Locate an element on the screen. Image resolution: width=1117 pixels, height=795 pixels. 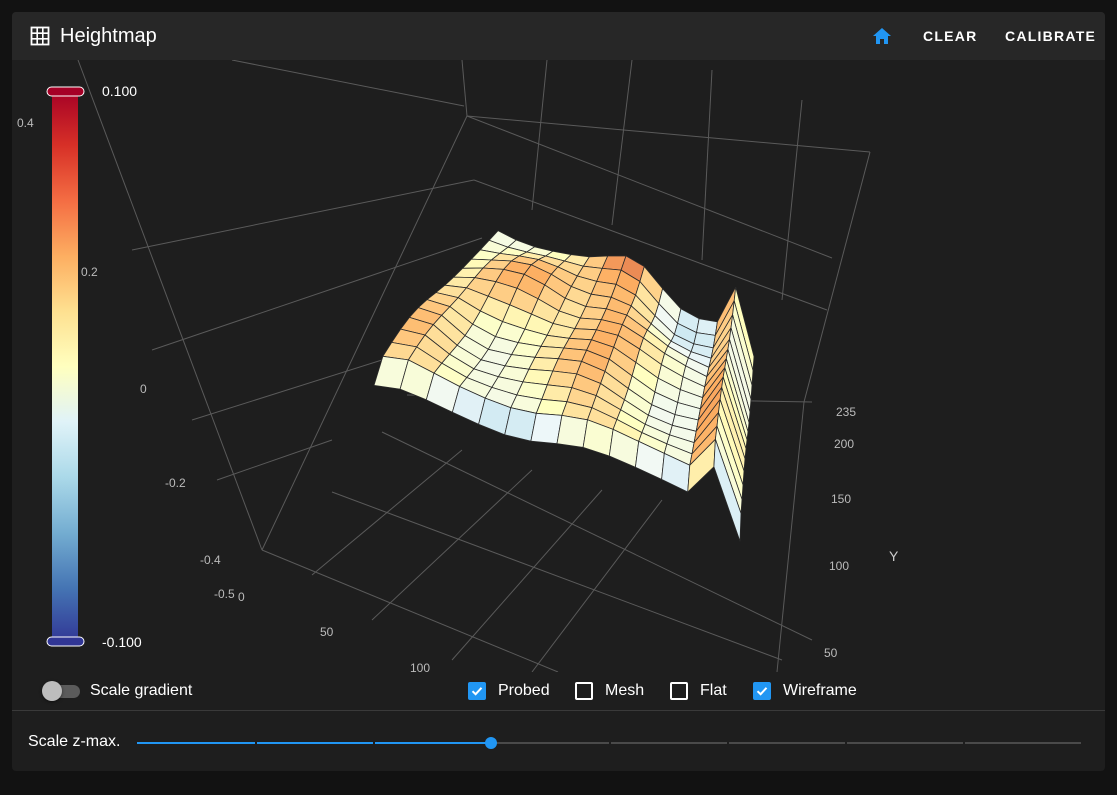
probed-checkbox: Probed is located at coordinates (509, 691).